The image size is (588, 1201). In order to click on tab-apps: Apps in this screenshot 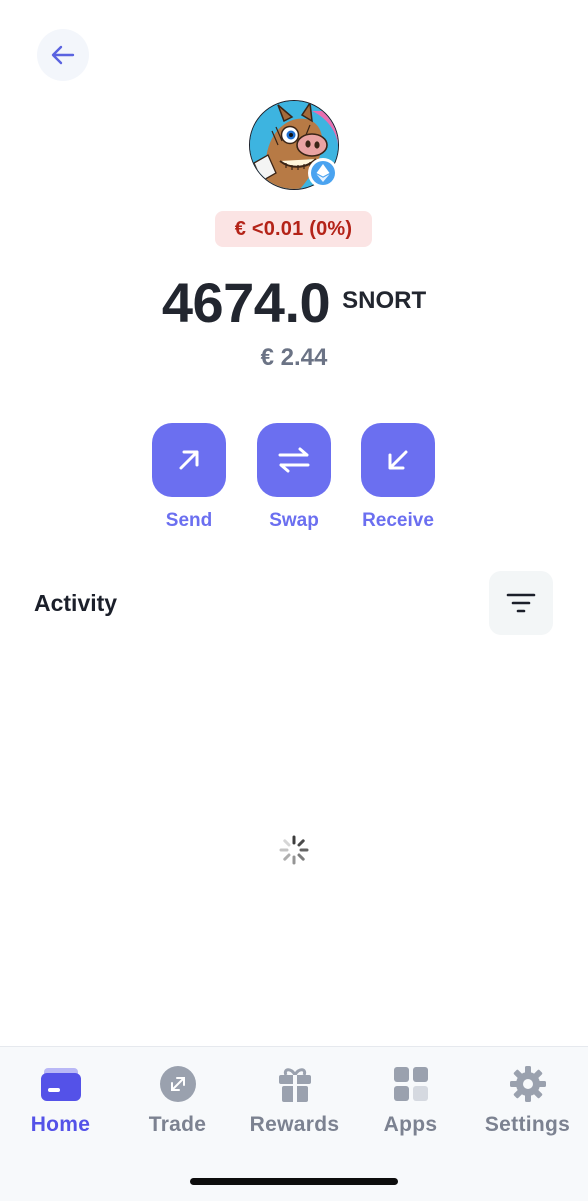, I will do `click(410, 1100)`.